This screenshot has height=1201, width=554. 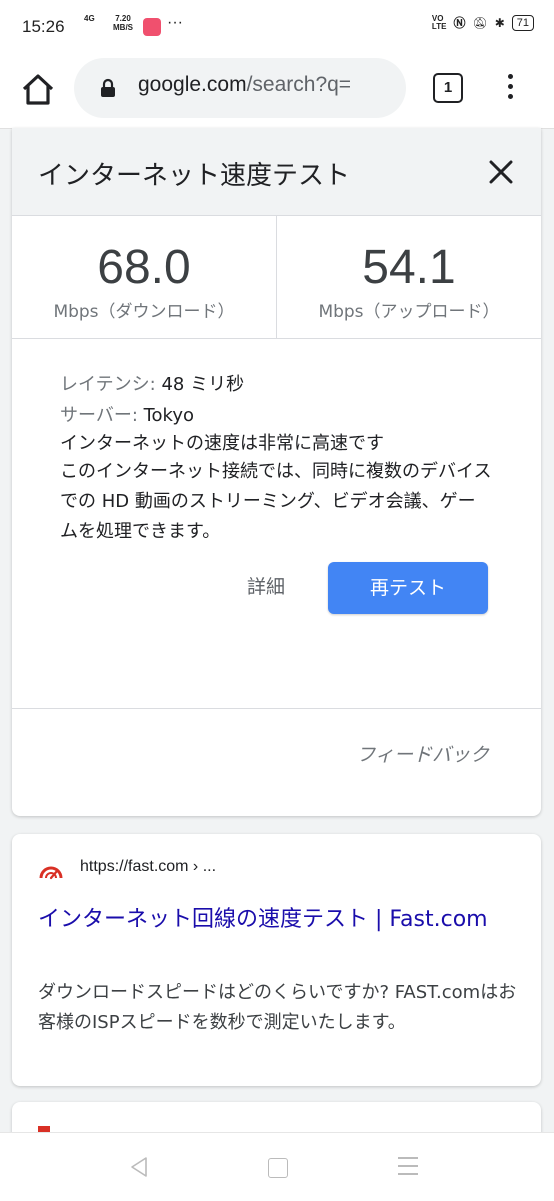 I want to click on network-speed: 7.20 MB/S, so click(x=123, y=23).